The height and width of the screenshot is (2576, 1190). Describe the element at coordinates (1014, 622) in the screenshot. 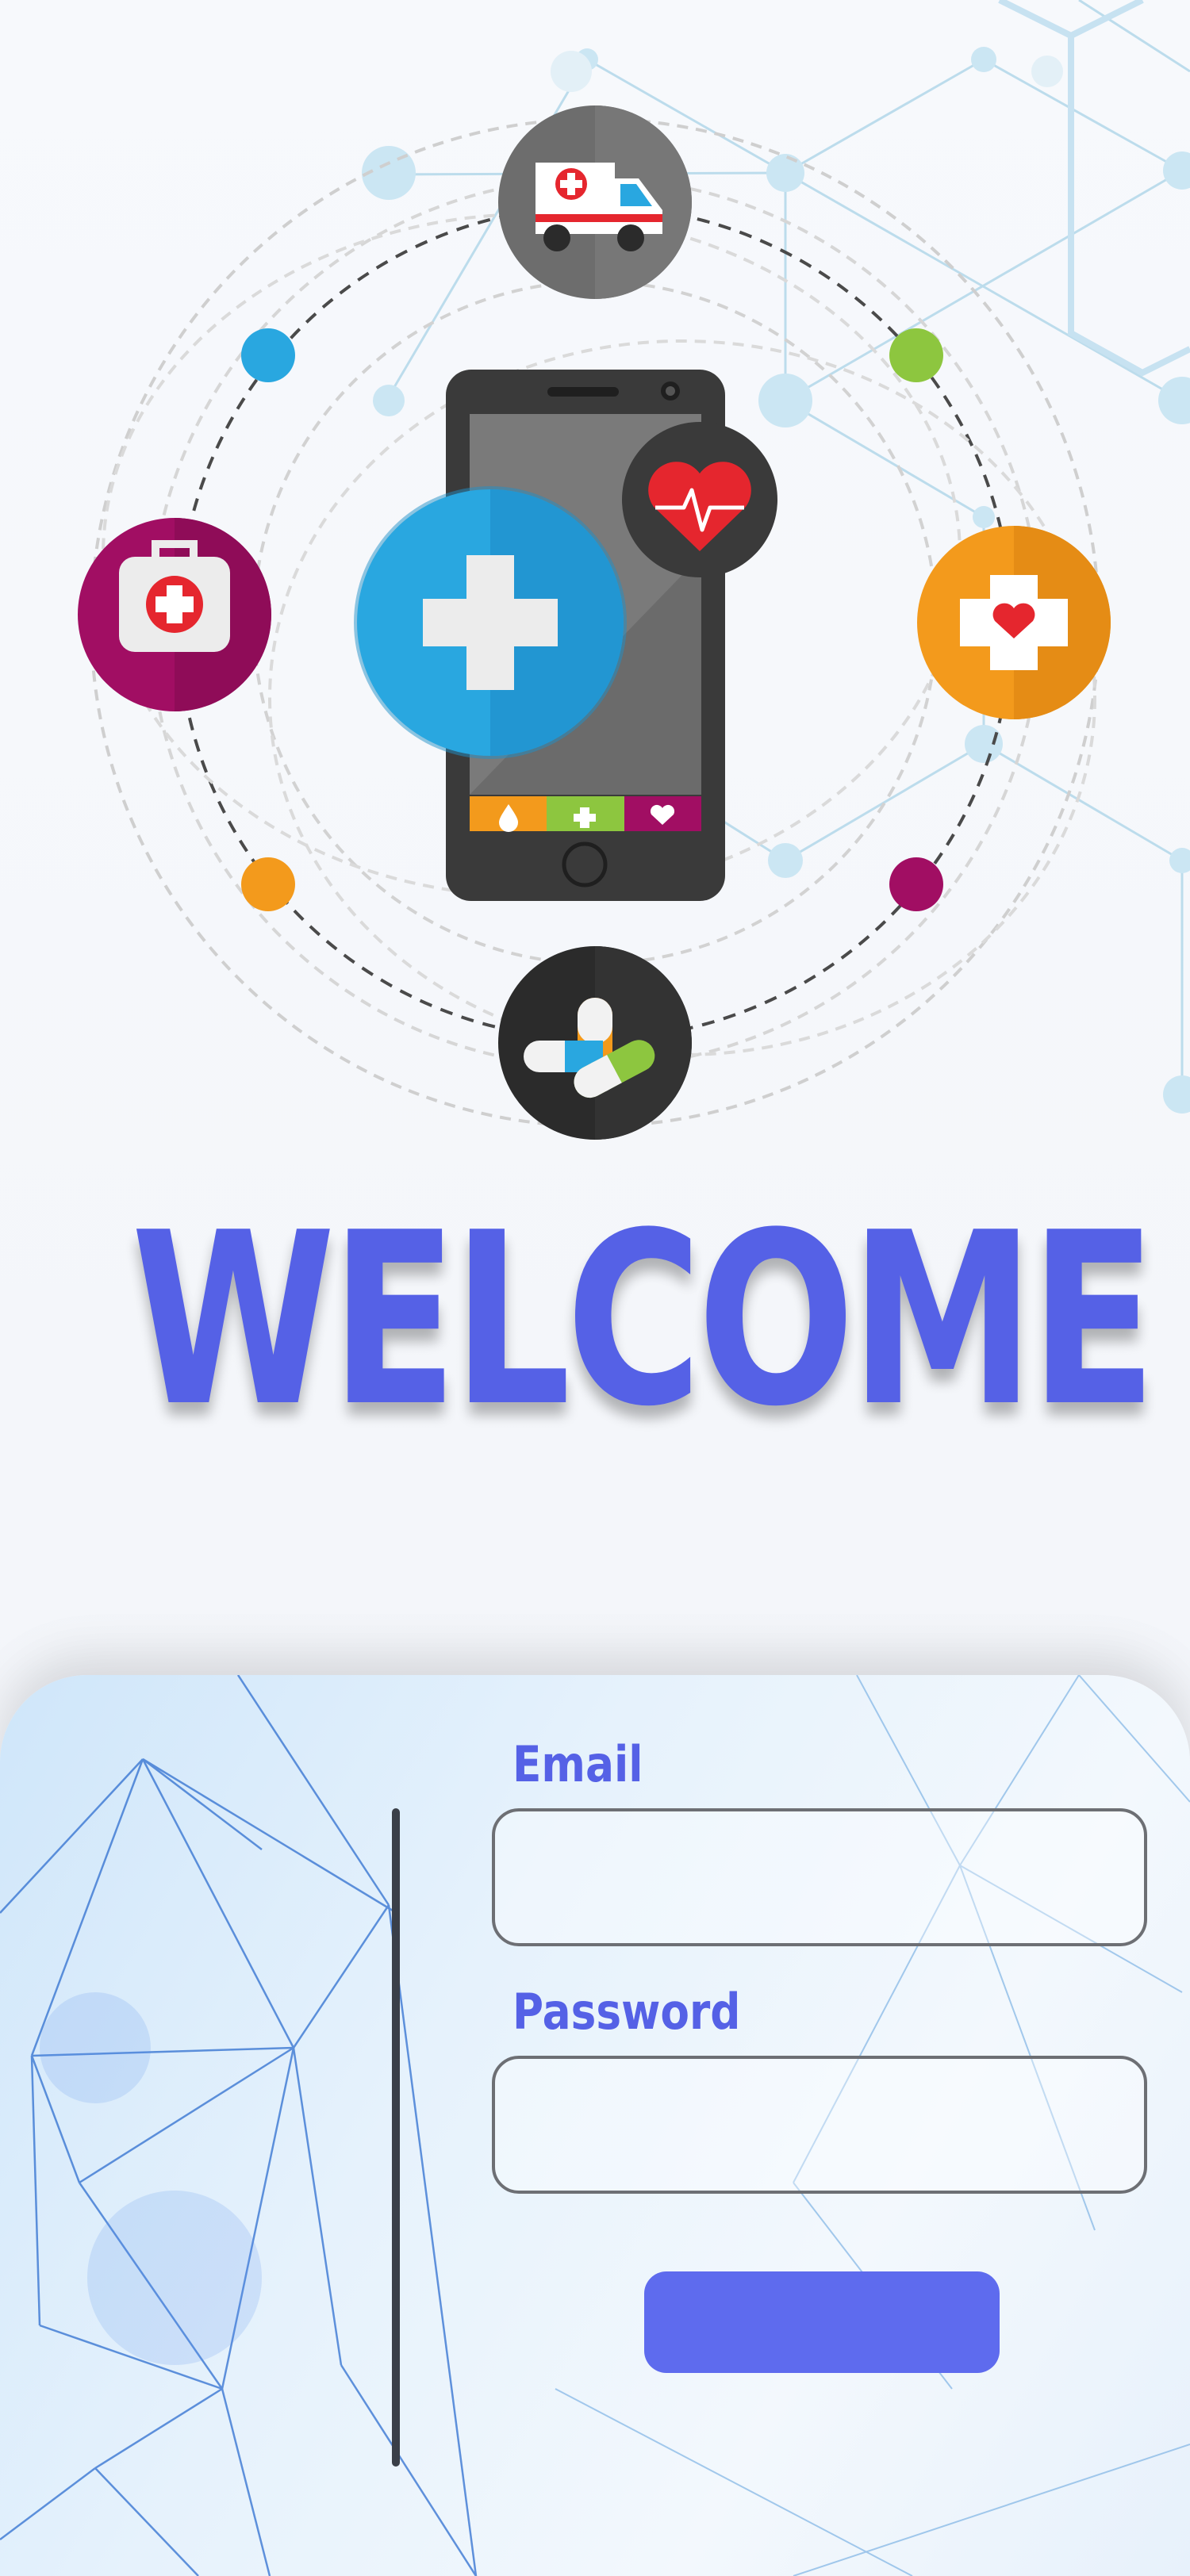

I see `medical-cross-heart-icon` at that location.